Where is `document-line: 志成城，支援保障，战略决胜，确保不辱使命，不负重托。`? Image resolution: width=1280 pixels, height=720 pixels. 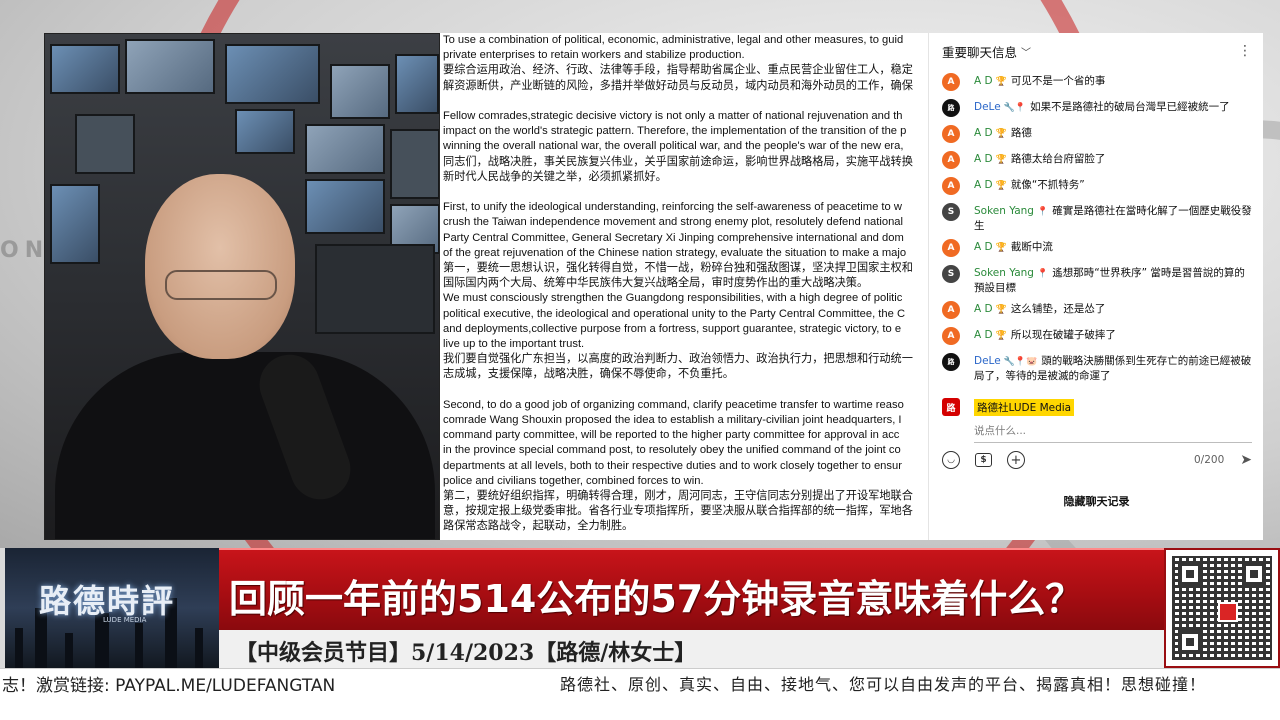
document-line: 志成城，支援保障，战略决胜，确保不辱使命，不负重托。 is located at coordinates (588, 374).